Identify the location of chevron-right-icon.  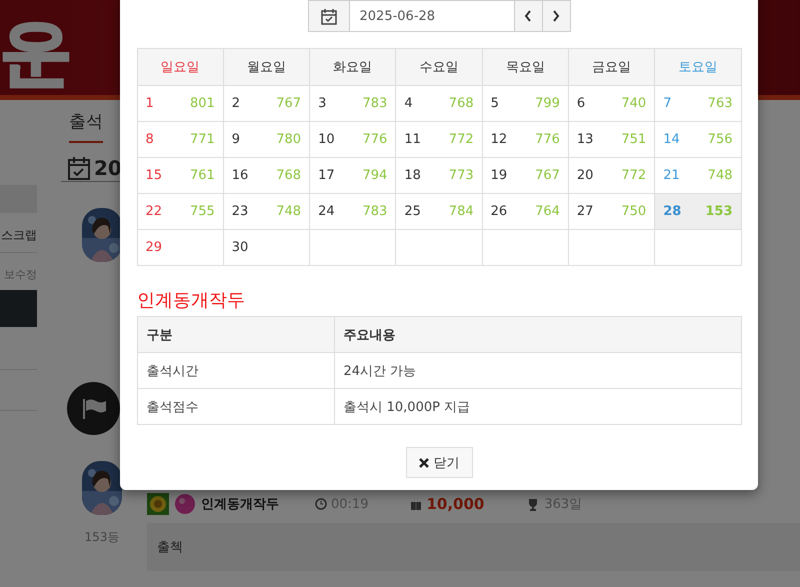
(556, 16).